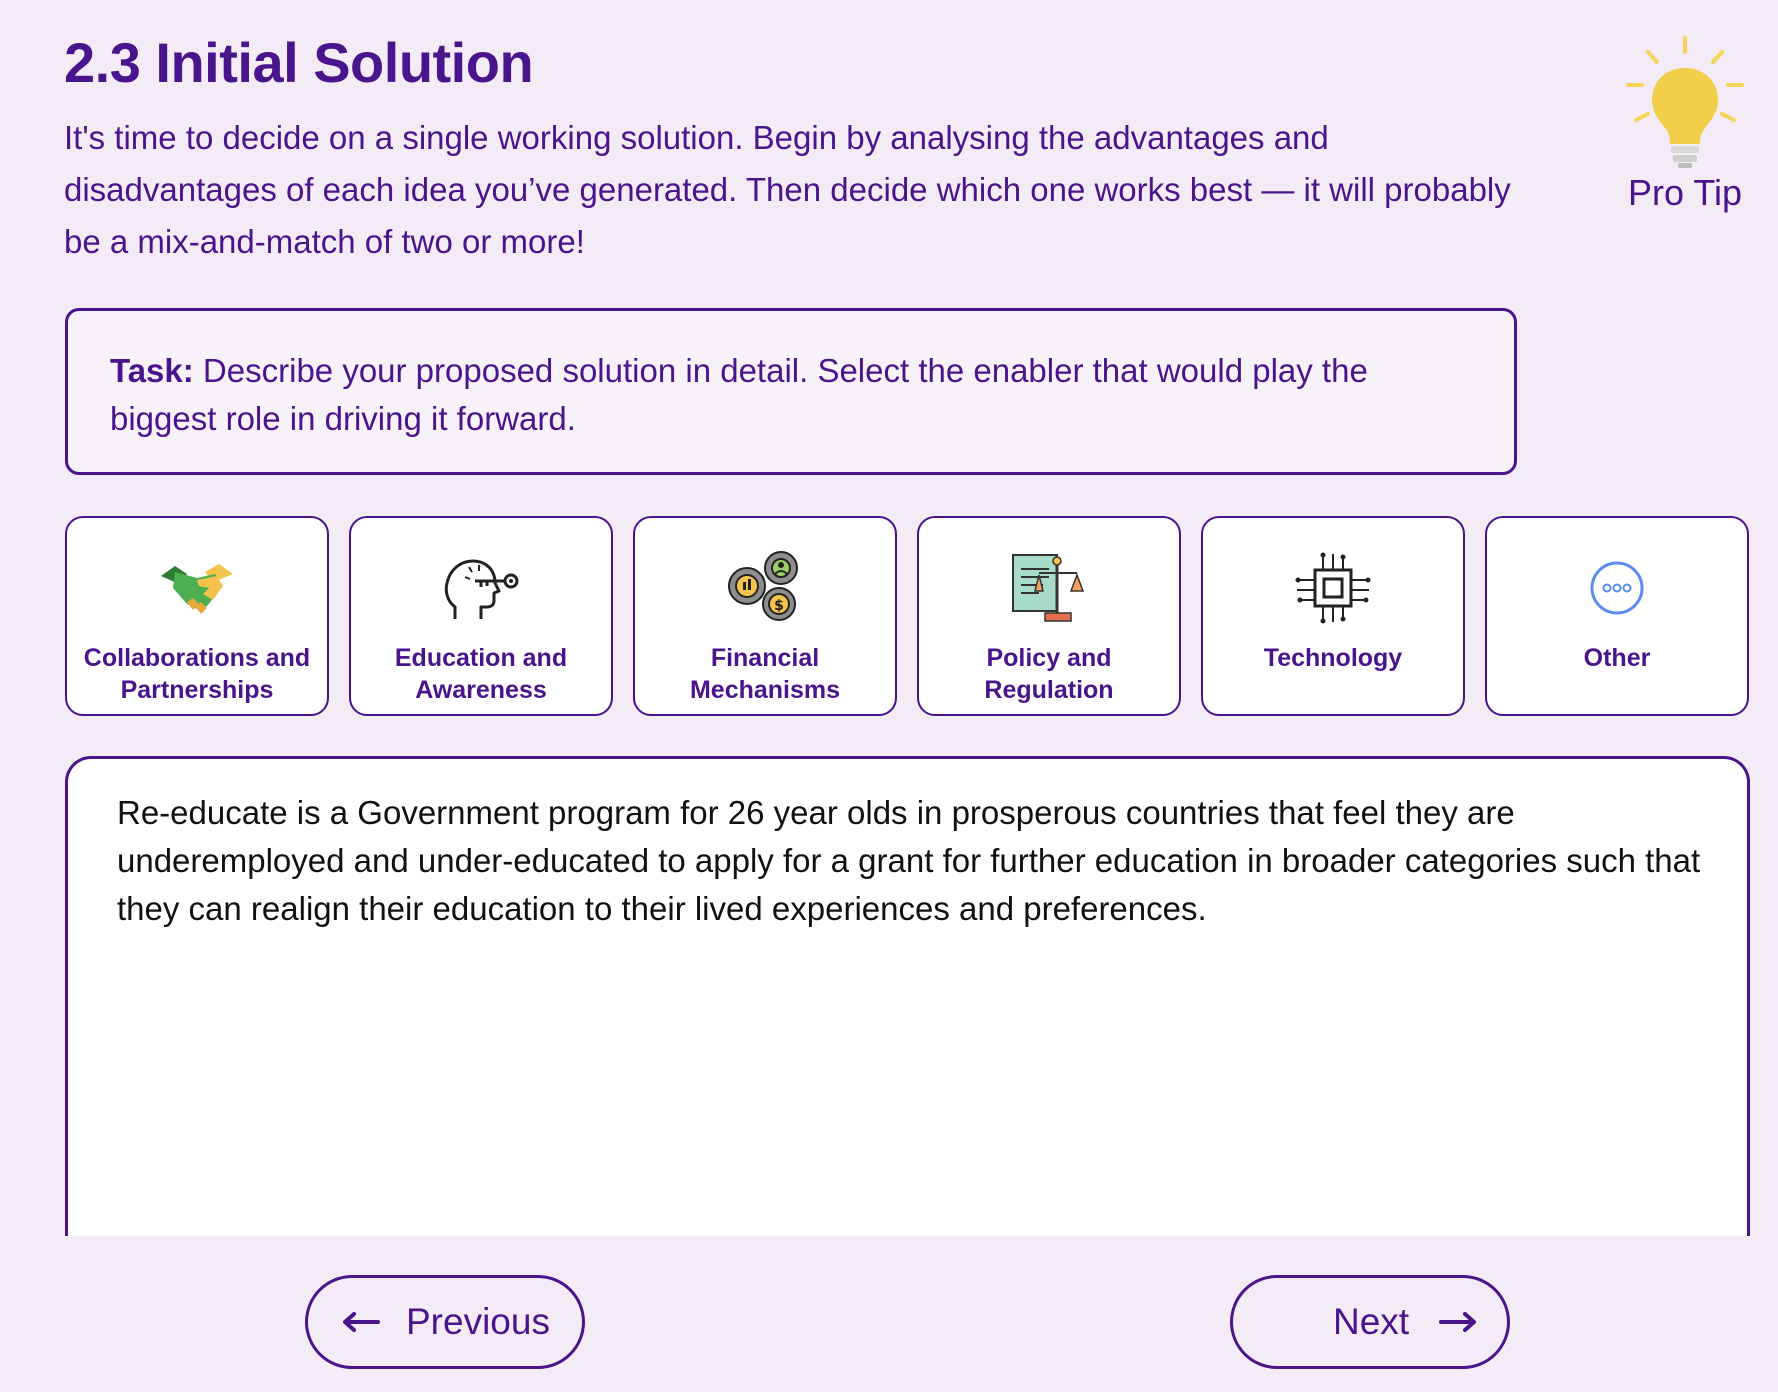 The width and height of the screenshot is (1778, 1392). What do you see at coordinates (763, 586) in the screenshot?
I see `gears-money-icon: $` at bounding box center [763, 586].